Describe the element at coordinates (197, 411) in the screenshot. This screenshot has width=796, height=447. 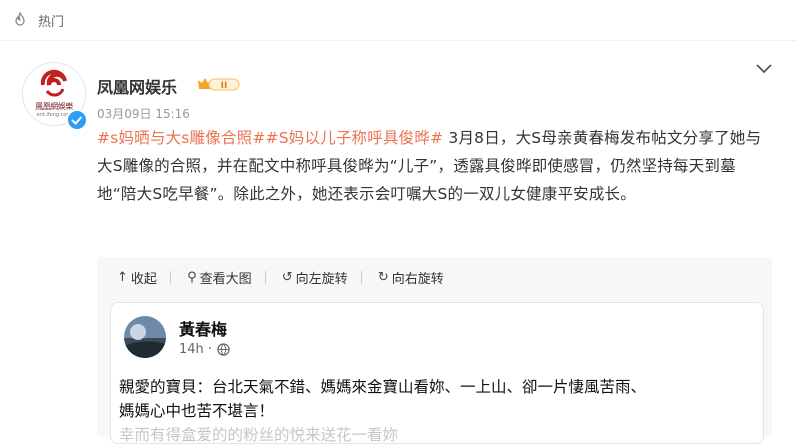
I see `fb-text-line: 媽媽心中也苦不堪言！` at that location.